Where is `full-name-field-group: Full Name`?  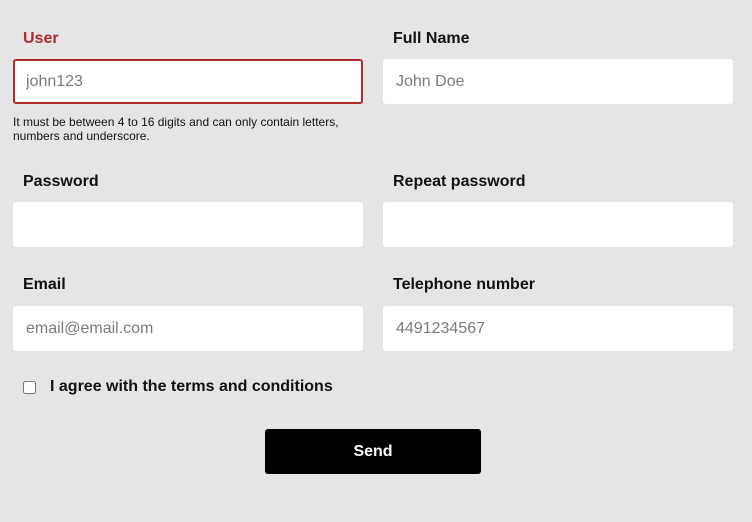 full-name-field-group: Full Name is located at coordinates (558, 66).